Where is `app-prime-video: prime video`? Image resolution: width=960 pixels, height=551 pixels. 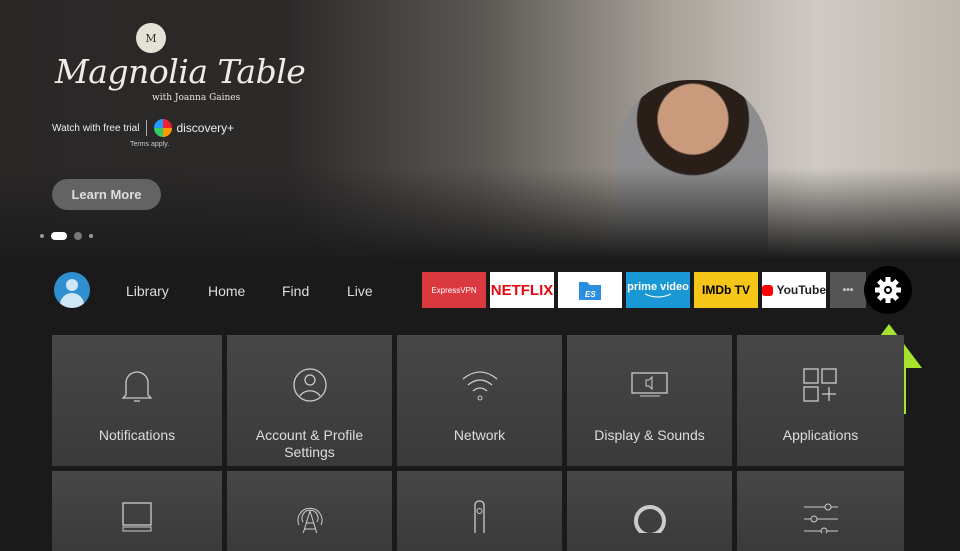
app-prime-video: prime video is located at coordinates (658, 290).